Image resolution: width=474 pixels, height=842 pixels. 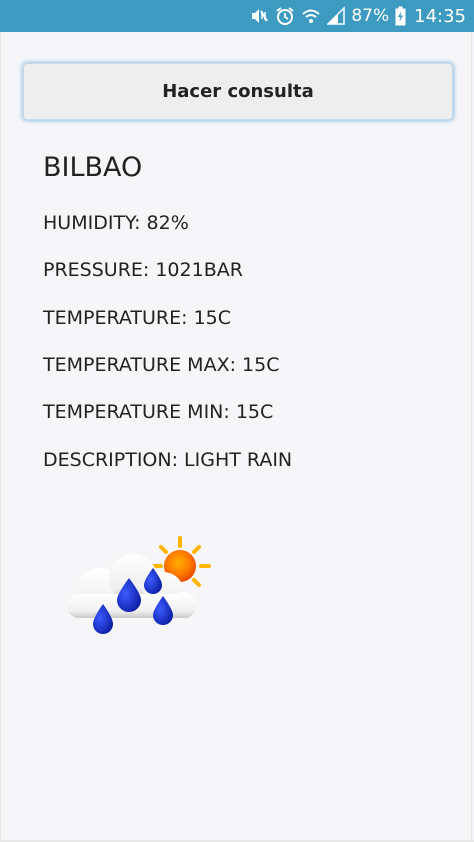 I want to click on temperature-label: TEMPERATURE: 15C, so click(x=137, y=318).